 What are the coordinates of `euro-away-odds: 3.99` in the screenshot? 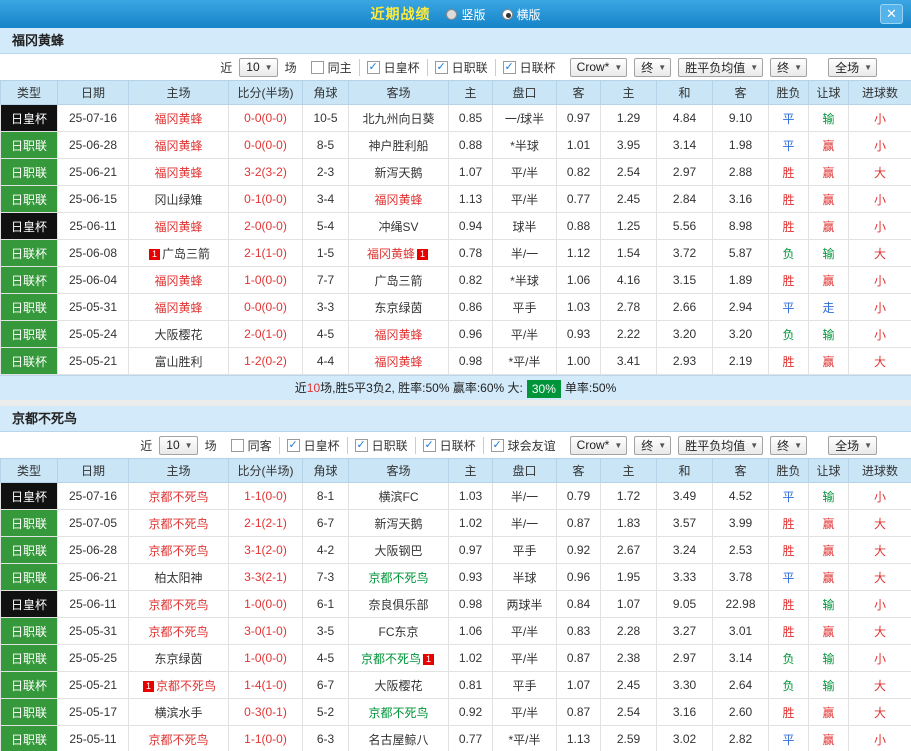 It's located at (740, 523).